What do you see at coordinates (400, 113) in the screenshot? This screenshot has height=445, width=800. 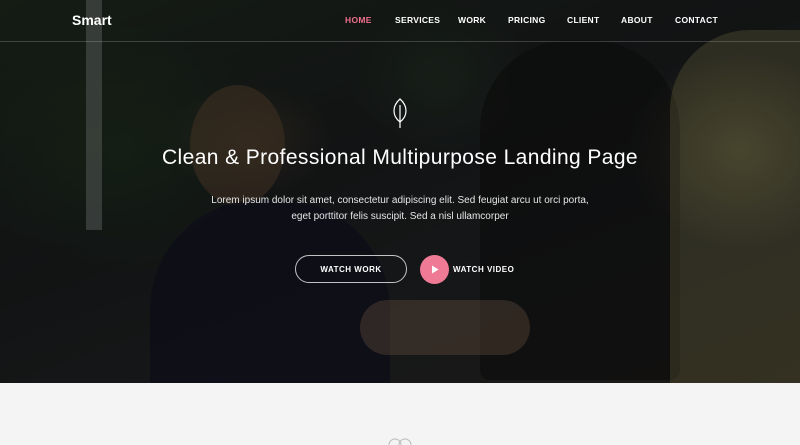 I see `leaf-icon` at bounding box center [400, 113].